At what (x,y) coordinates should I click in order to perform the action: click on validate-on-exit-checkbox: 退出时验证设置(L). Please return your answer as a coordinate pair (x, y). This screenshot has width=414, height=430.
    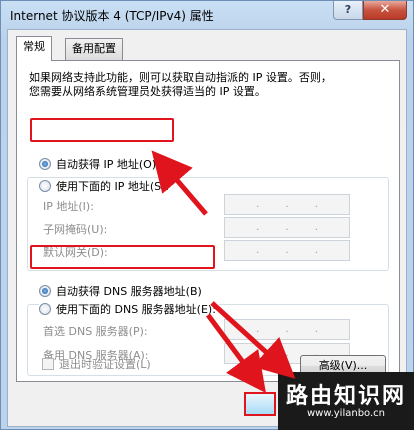
    Looking at the image, I should click on (96, 364).